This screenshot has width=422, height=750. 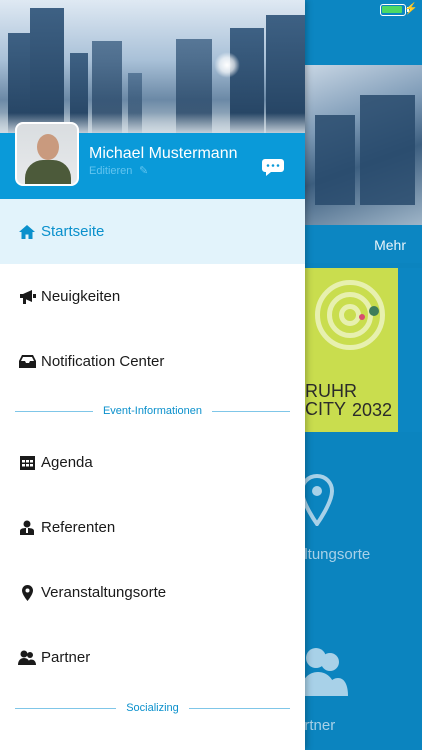 What do you see at coordinates (66, 657) in the screenshot?
I see `menu-item-label: Partner` at bounding box center [66, 657].